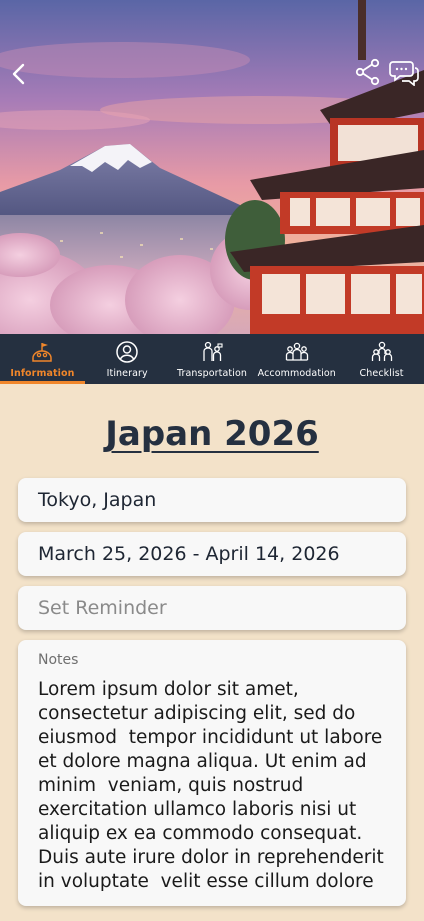  Describe the element at coordinates (212, 608) in the screenshot. I see `set-reminder-field: Set Reminder` at that location.